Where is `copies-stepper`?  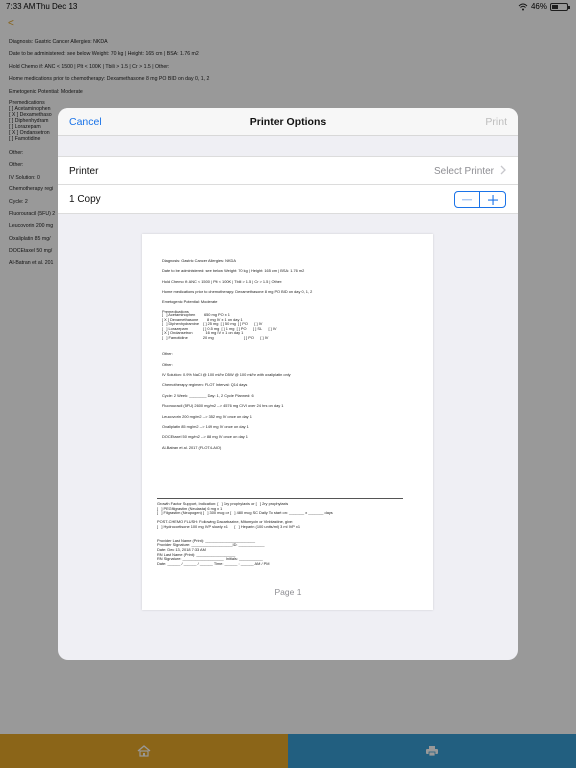 copies-stepper is located at coordinates (480, 199).